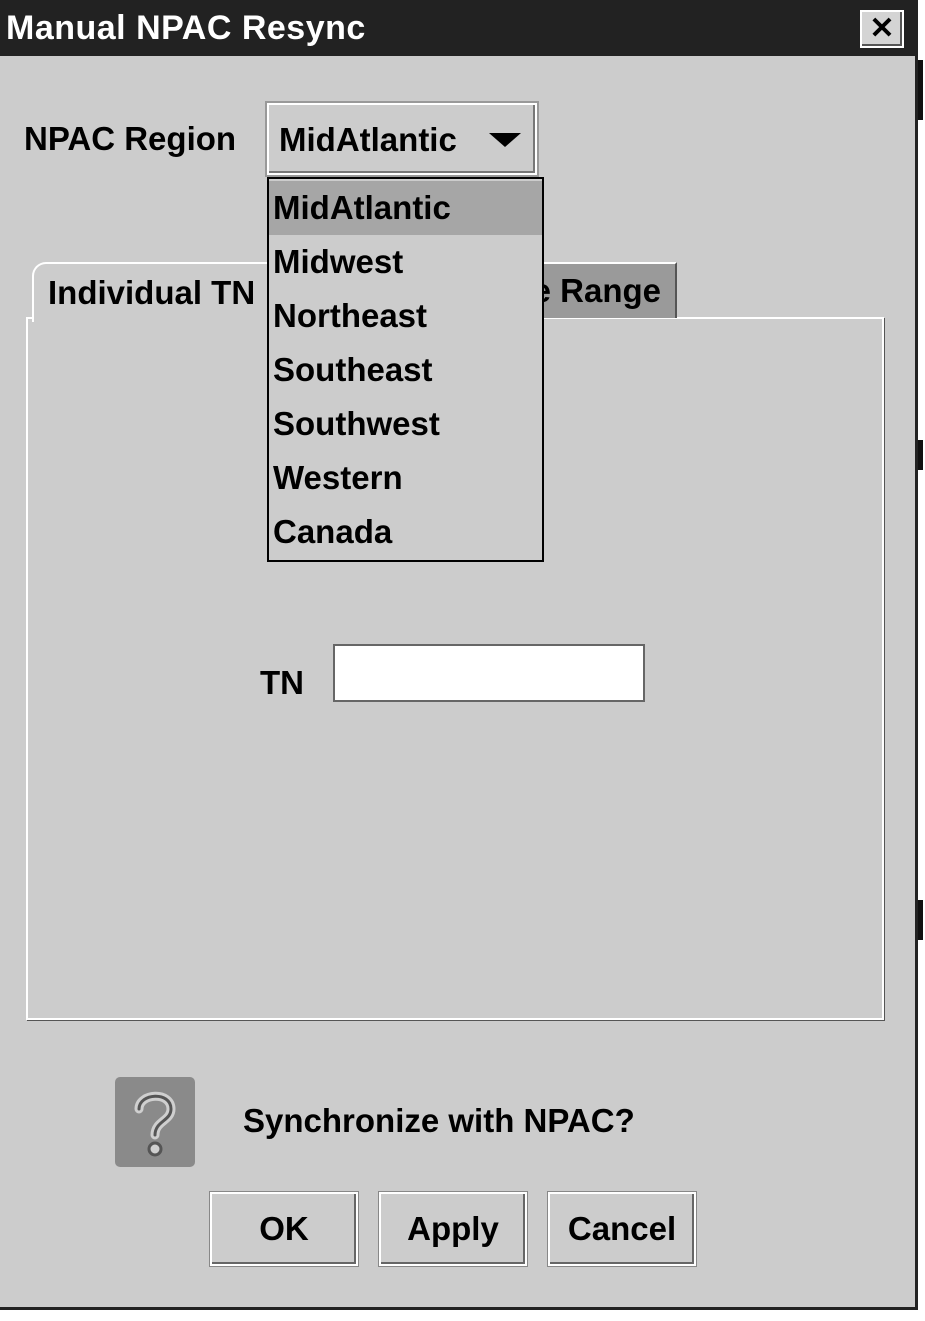 The width and height of the screenshot is (925, 1321). I want to click on region-option-northeast: Northeast, so click(405, 316).